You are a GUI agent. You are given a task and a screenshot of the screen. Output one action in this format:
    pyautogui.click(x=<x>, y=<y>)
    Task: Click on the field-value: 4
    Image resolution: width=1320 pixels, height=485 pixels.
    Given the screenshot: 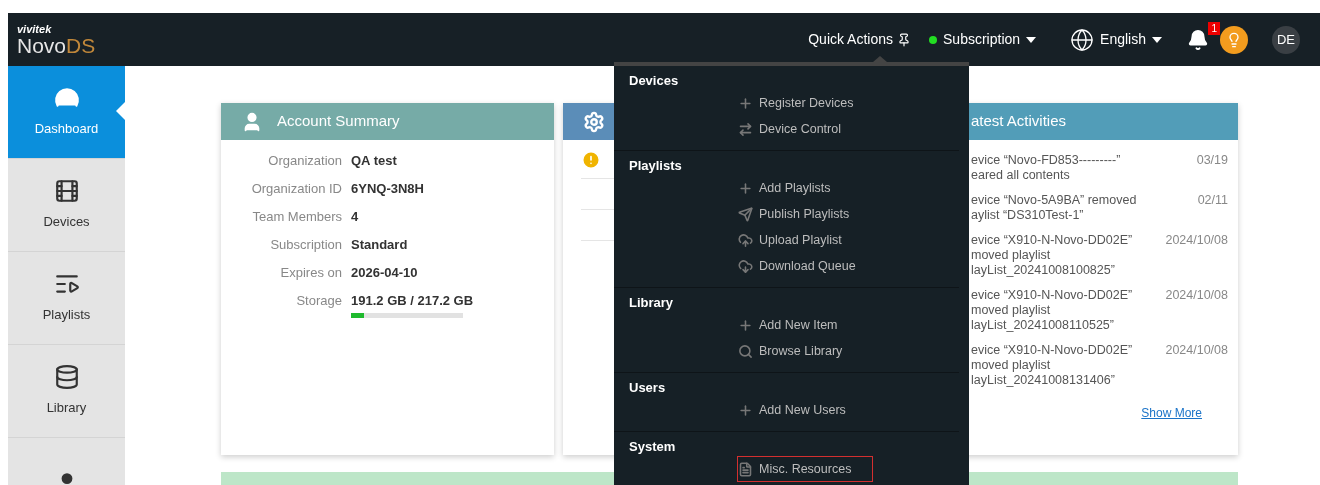 What is the action you would take?
    pyautogui.click(x=355, y=217)
    